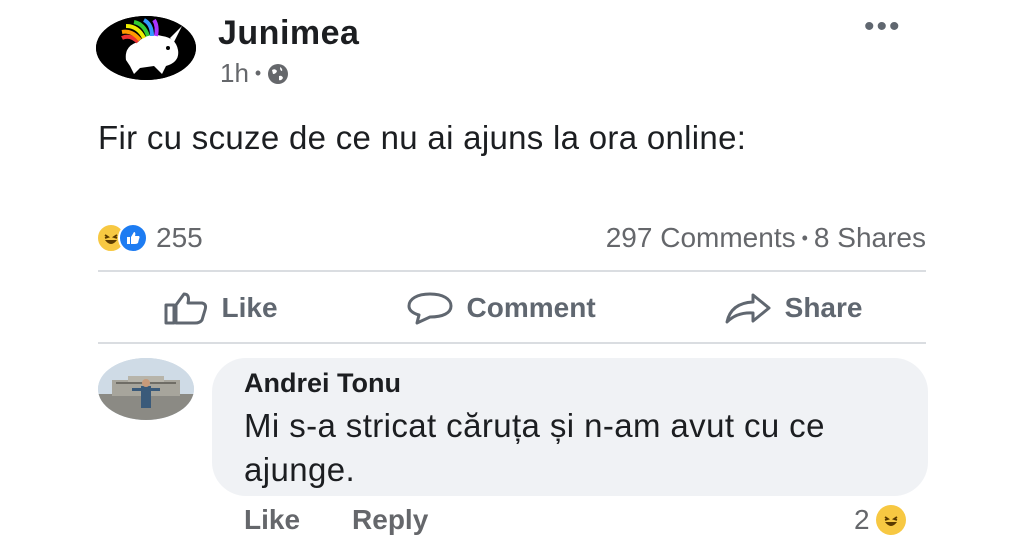 The height and width of the screenshot is (554, 1024). What do you see at coordinates (272, 520) in the screenshot?
I see `comment-like-link: Like` at bounding box center [272, 520].